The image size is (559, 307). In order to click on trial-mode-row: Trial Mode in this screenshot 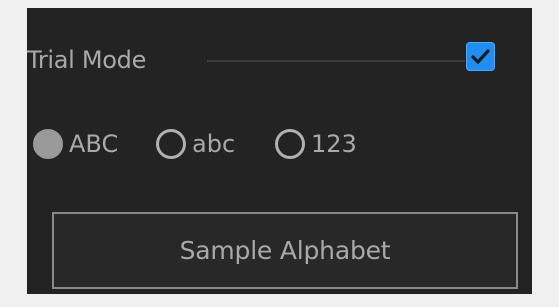, I will do `click(262, 60)`.